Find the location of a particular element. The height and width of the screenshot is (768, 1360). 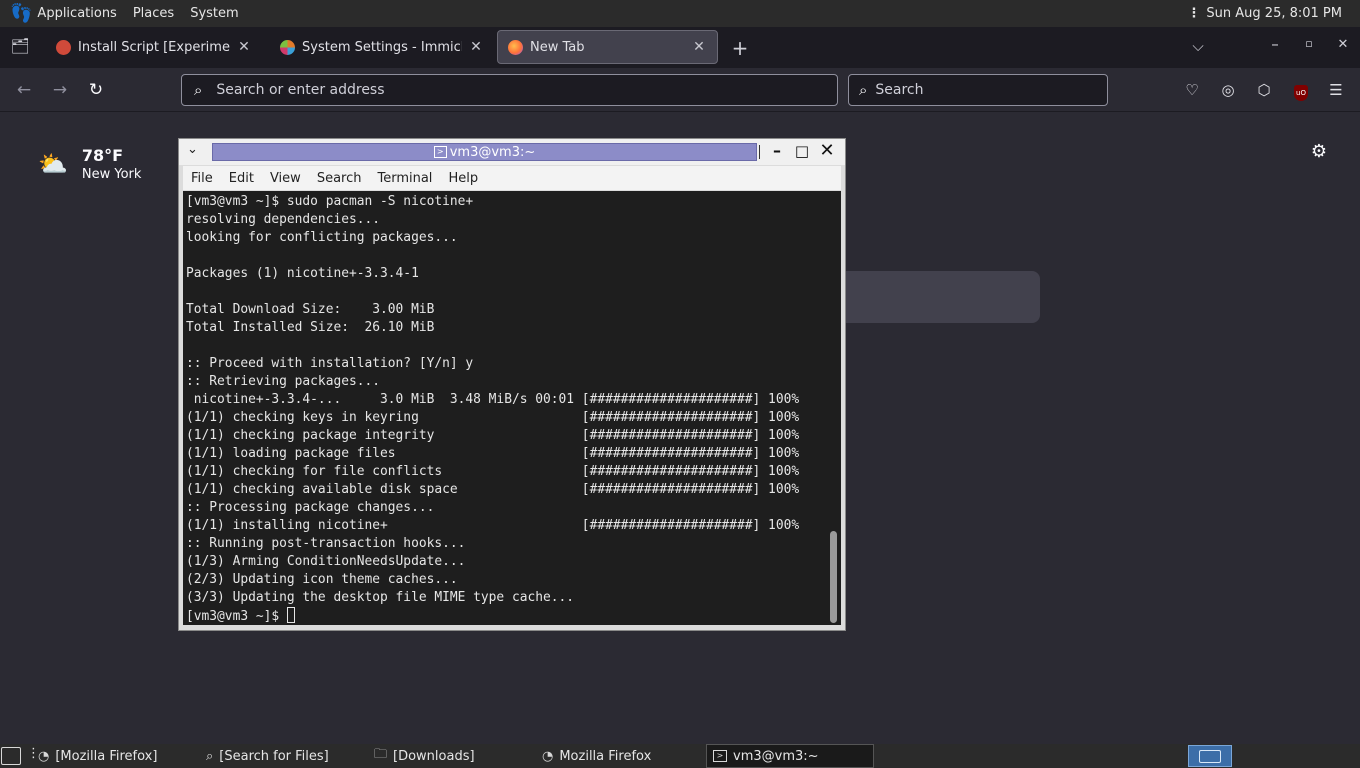

taskbar-item-firefox-1: ◔ [Mozilla Firefox] is located at coordinates (97, 756).